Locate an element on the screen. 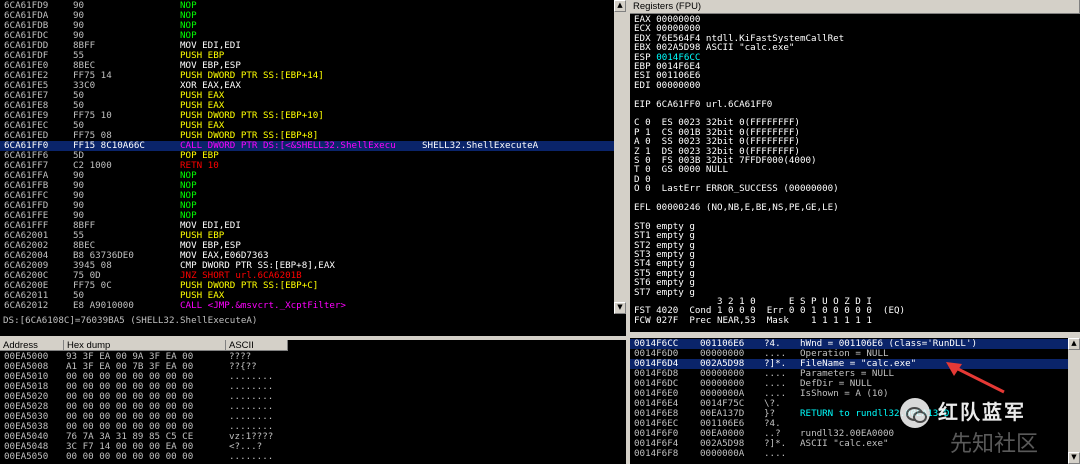  disasm-row: 6CA61FFF 8BFF MOV EDI,EDI is located at coordinates (307, 226).